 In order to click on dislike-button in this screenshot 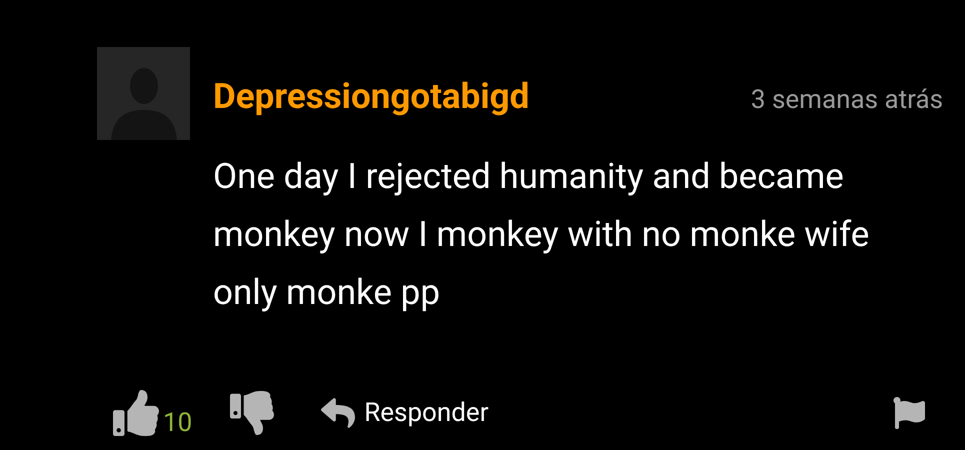, I will do `click(252, 413)`.